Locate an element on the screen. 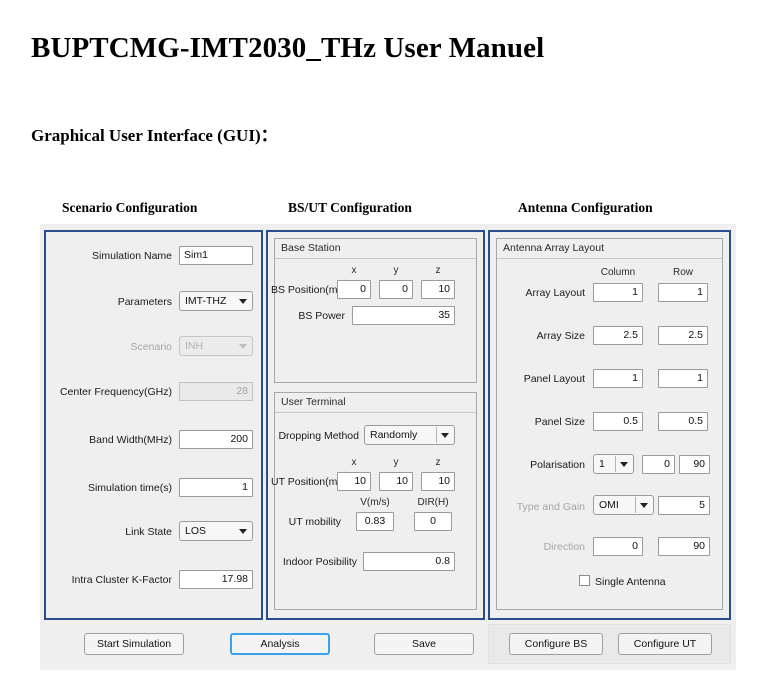  polarisation-dropdown: 1 is located at coordinates (613, 464).